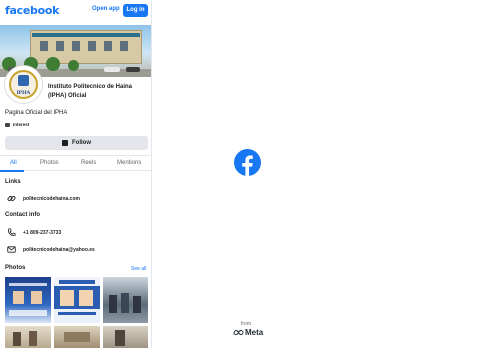  I want to click on facebook-f-icon, so click(247, 162).